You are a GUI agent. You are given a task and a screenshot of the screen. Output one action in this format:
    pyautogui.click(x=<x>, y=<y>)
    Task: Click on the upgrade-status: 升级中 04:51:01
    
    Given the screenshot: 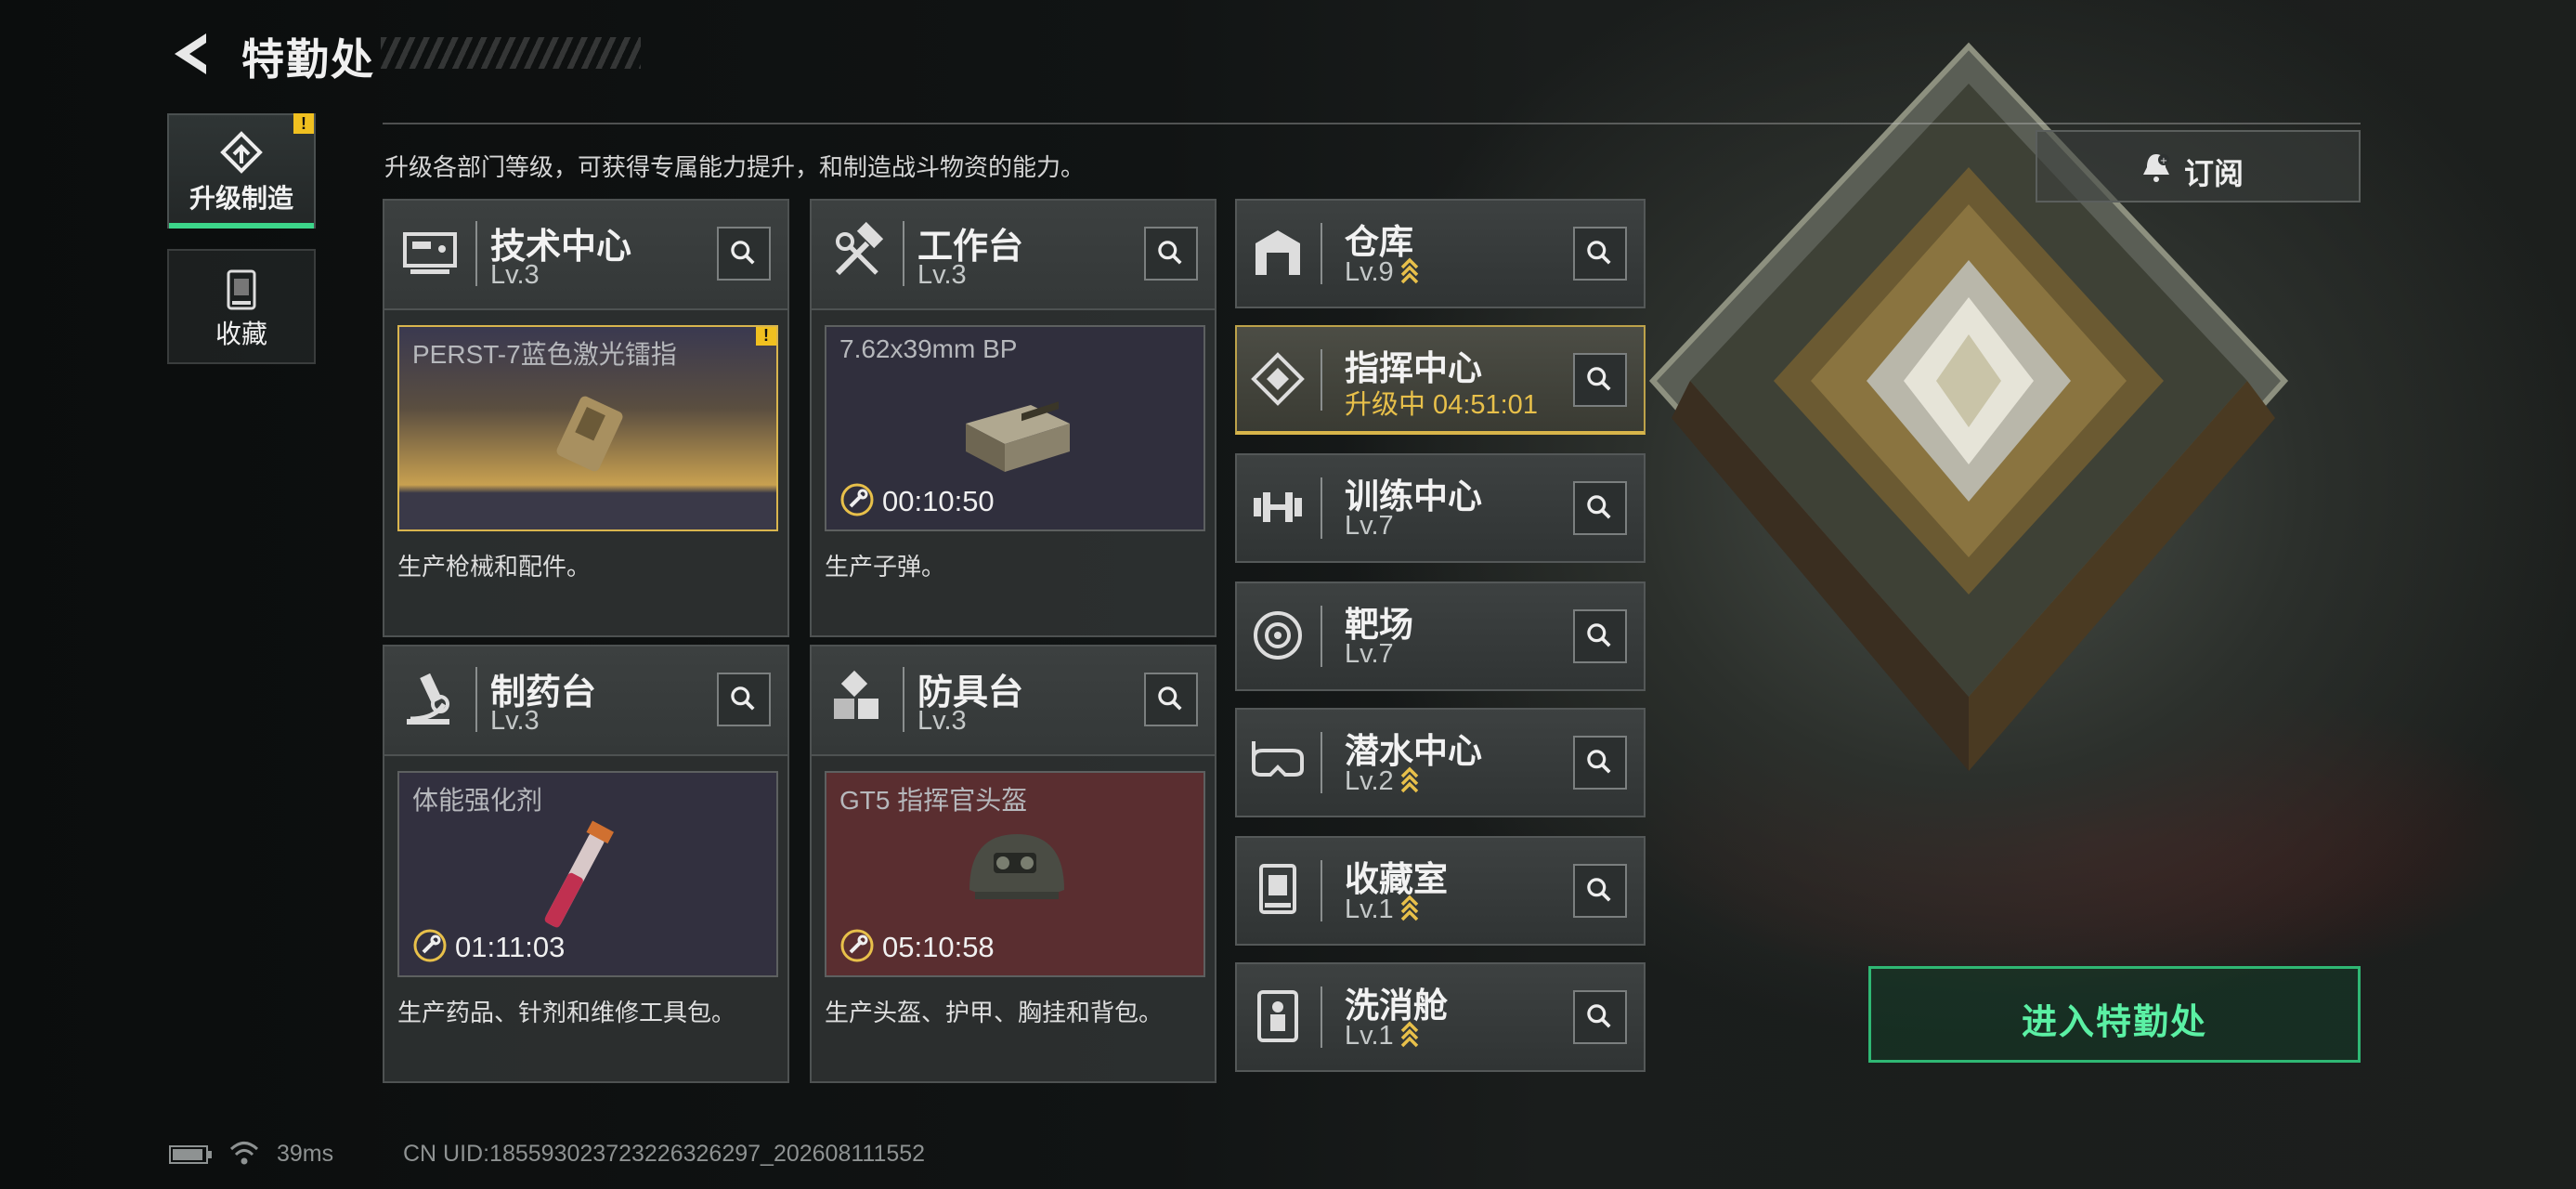 What is the action you would take?
    pyautogui.click(x=1442, y=405)
    